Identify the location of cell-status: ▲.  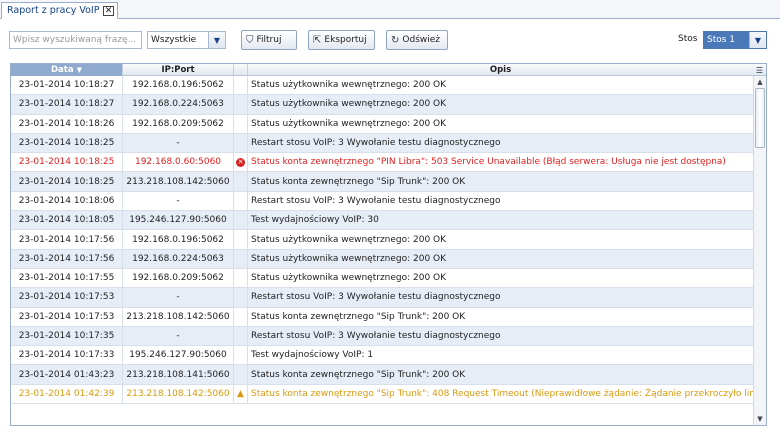
(241, 394).